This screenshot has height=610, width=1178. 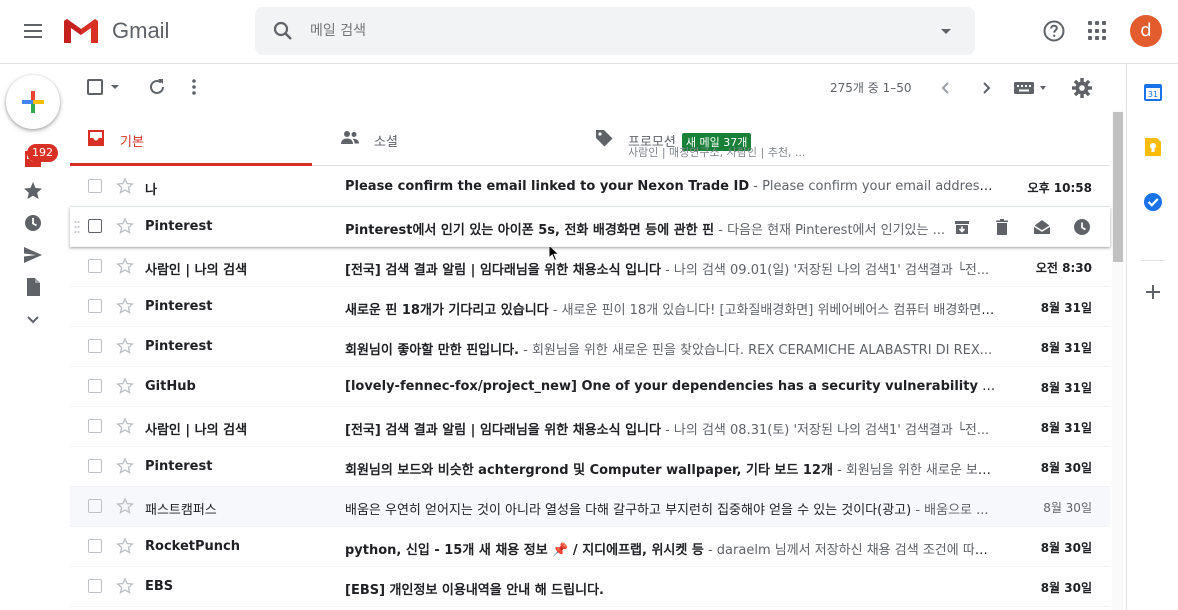 What do you see at coordinates (81, 31) in the screenshot?
I see `gmail-m-icon` at bounding box center [81, 31].